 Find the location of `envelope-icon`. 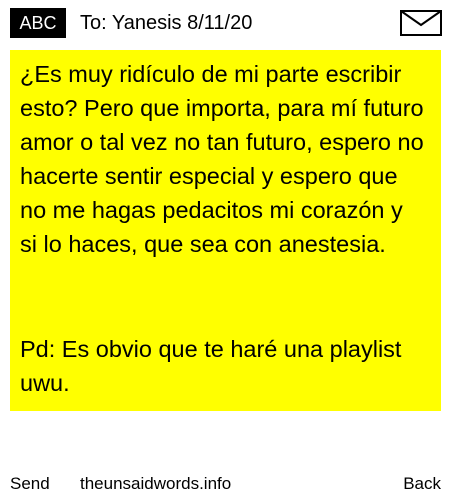

envelope-icon is located at coordinates (421, 23).